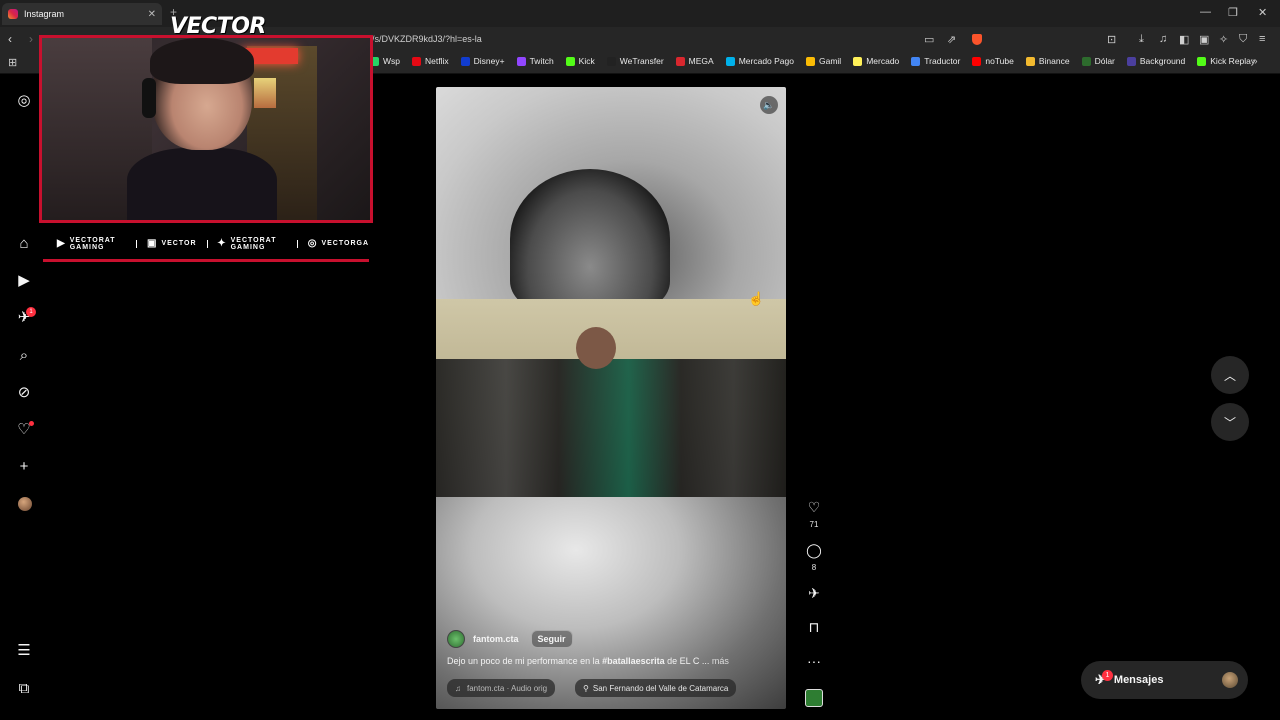  I want to click on bookmark-item: WeTransfer, so click(635, 61).